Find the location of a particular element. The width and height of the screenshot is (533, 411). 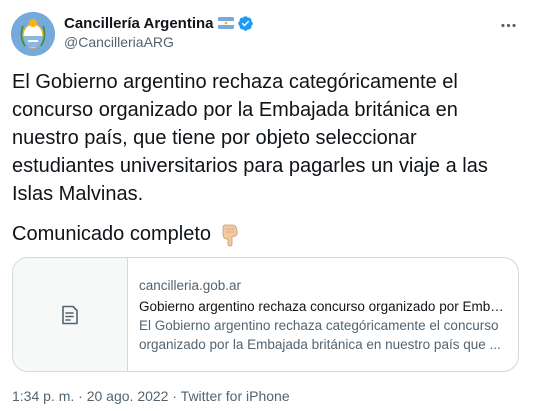

more-options-button is located at coordinates (508, 25).